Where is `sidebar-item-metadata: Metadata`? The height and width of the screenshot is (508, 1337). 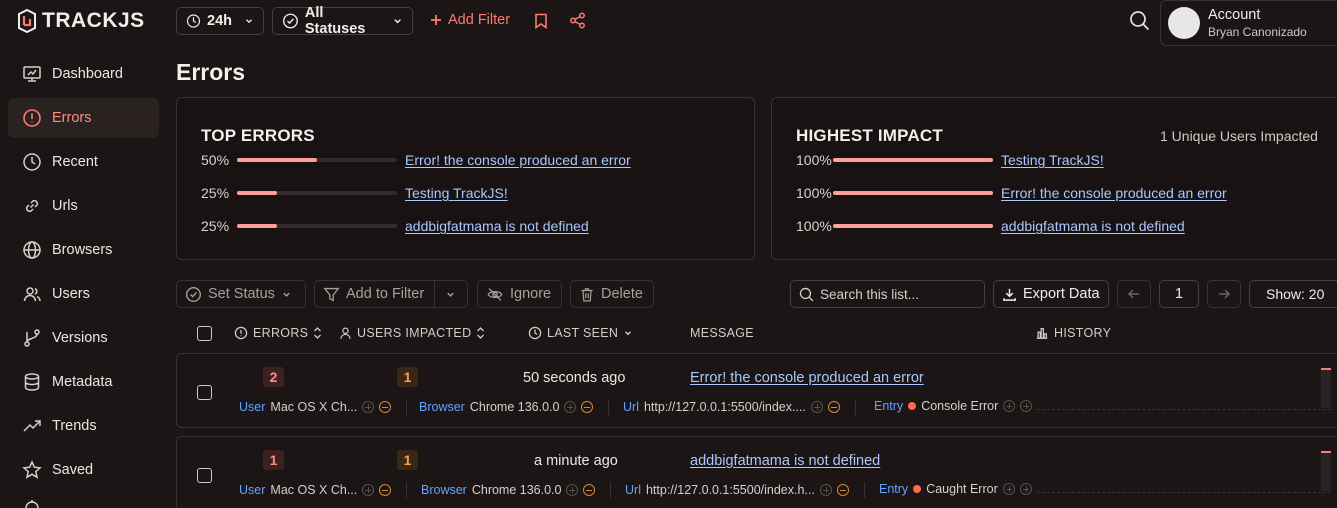
sidebar-item-metadata: Metadata is located at coordinates (83, 382).